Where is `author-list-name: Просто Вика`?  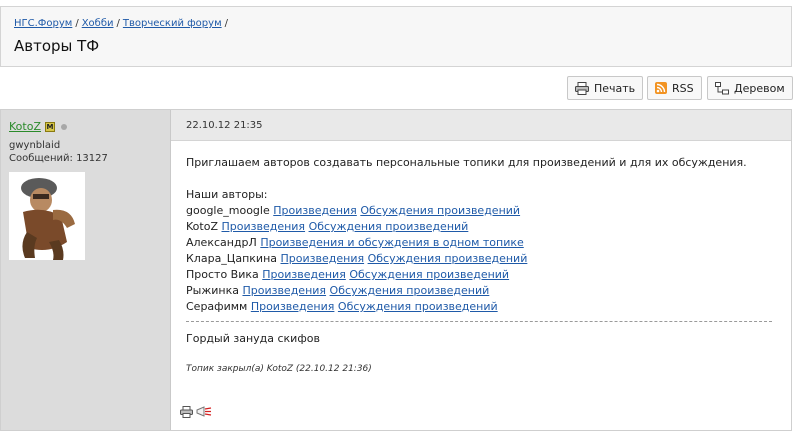 author-list-name: Просто Вика is located at coordinates (222, 274).